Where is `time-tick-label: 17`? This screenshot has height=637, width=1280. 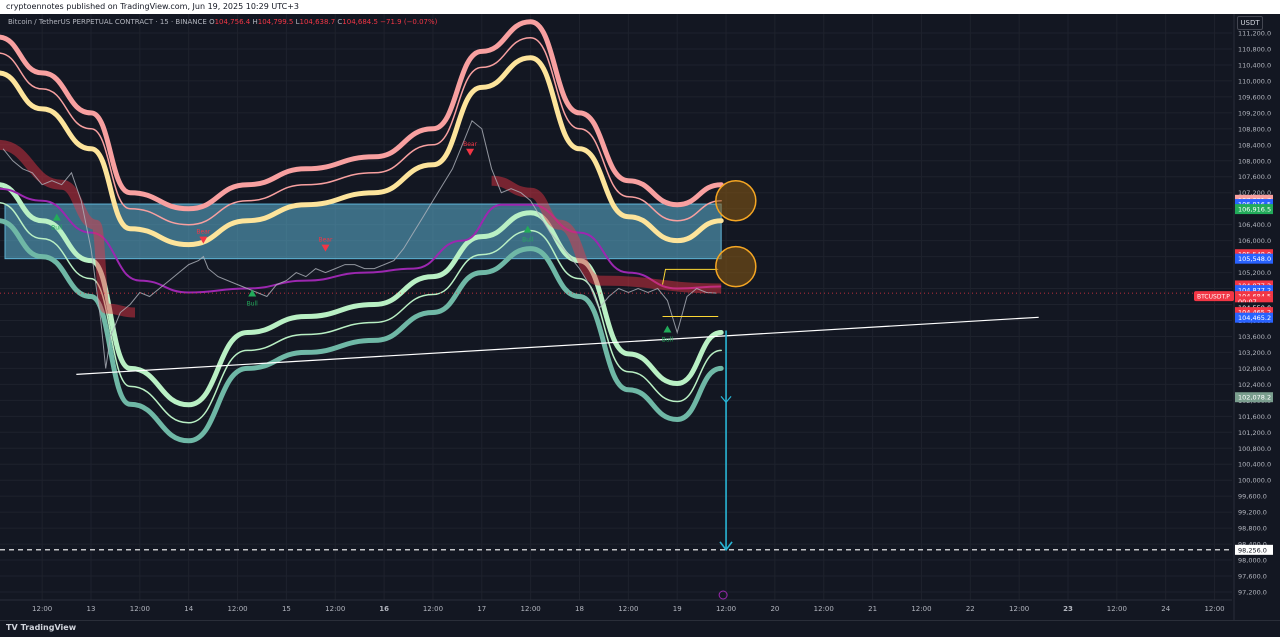
time-tick-label: 17 is located at coordinates (481, 609).